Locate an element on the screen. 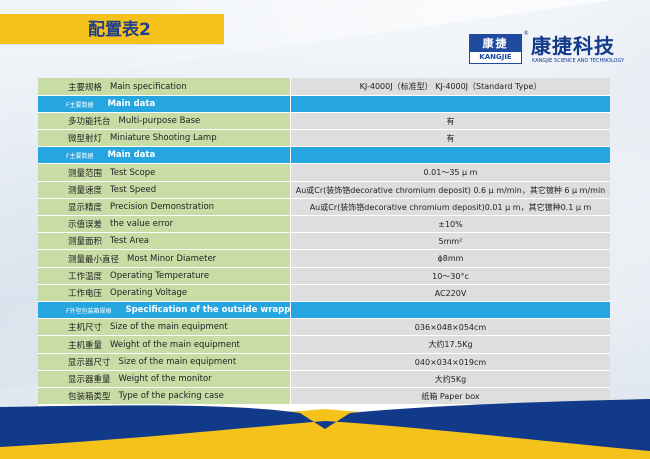 The image size is (650, 459). spec-value-cell: 10～30°c is located at coordinates (450, 276).